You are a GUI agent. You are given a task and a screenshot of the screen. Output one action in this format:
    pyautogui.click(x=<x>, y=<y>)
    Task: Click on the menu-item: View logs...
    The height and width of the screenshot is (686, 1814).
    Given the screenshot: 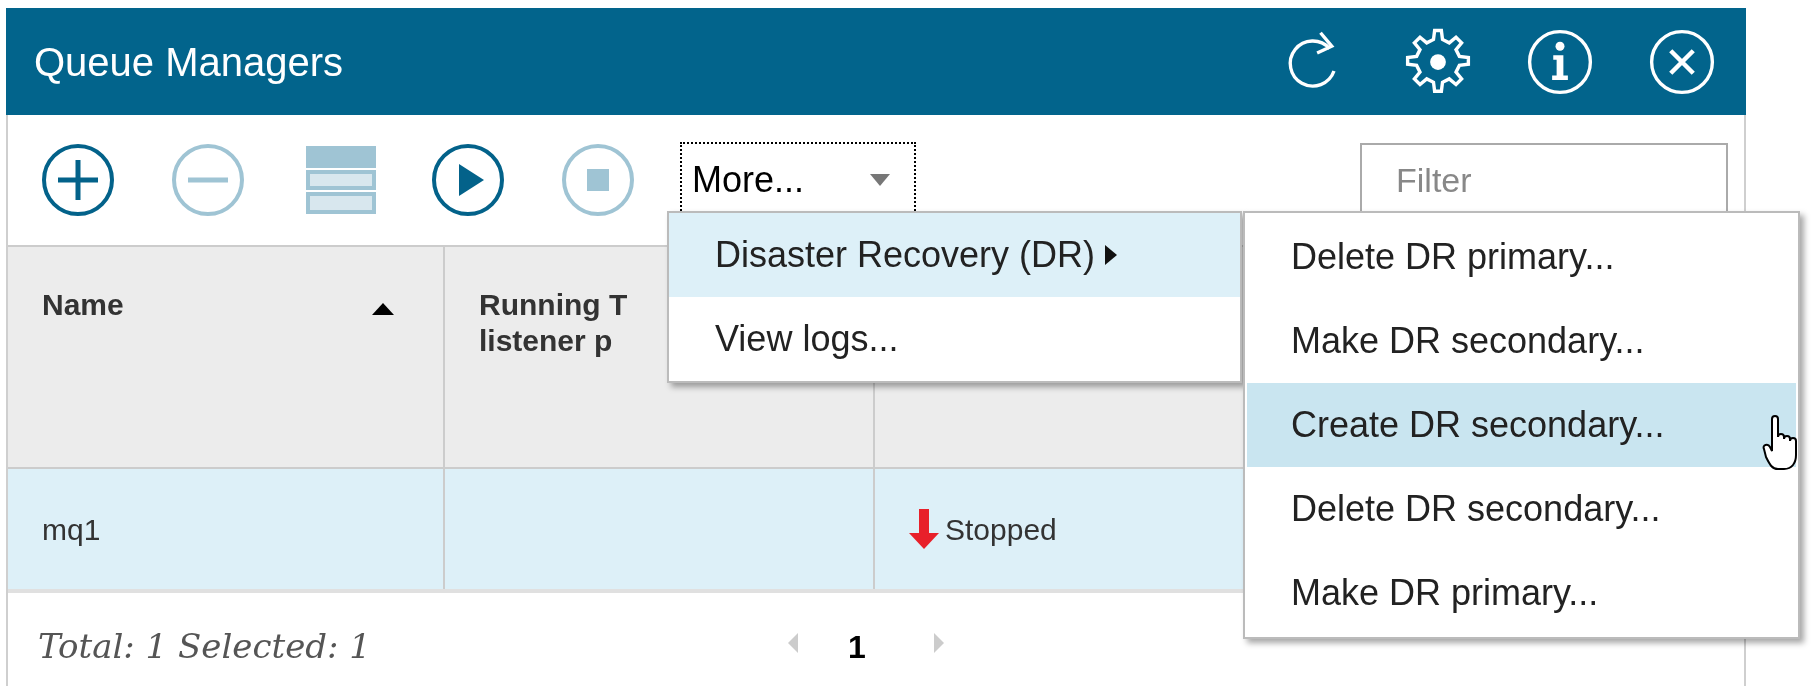 What is the action you would take?
    pyautogui.click(x=954, y=339)
    